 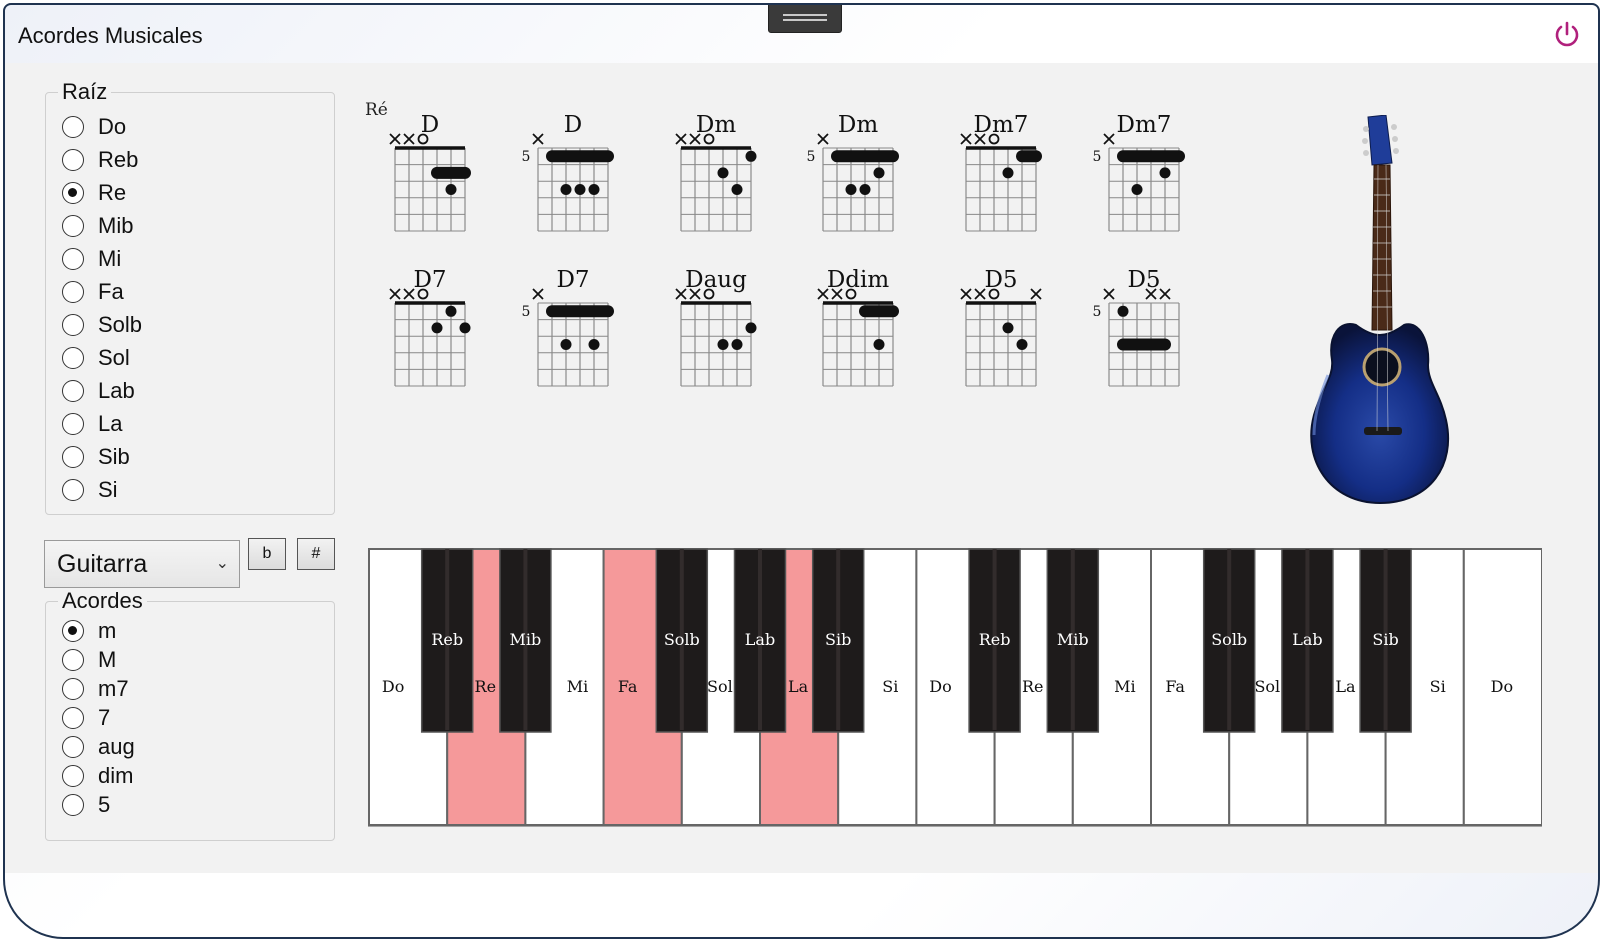 What do you see at coordinates (1438, 686) in the screenshot?
I see `white-key-label: Si` at bounding box center [1438, 686].